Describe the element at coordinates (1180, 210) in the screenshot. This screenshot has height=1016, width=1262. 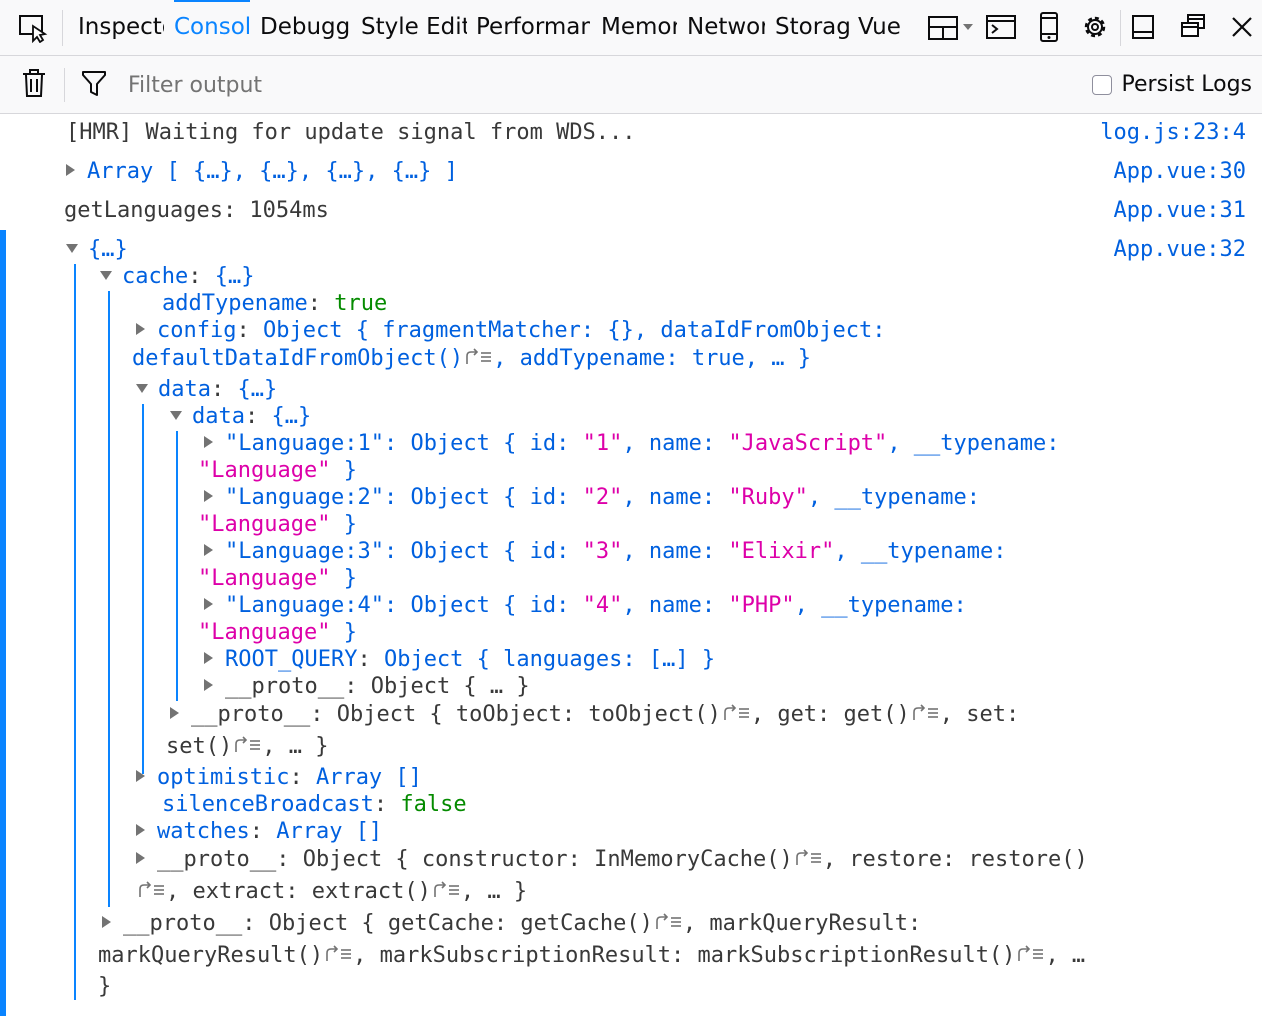
I see `message-location-link: App.vue:31` at that location.